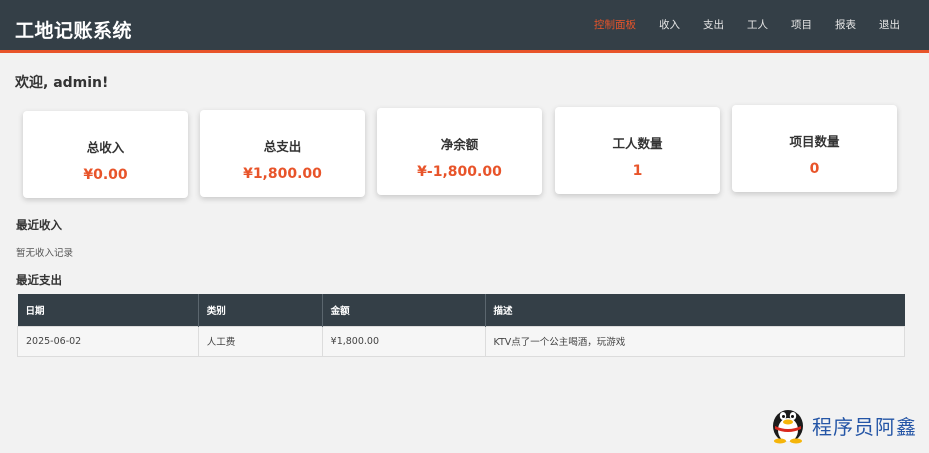 The width and height of the screenshot is (929, 453). I want to click on cell-description: KTV点了一个公主喝酒，玩游戏, so click(695, 341).